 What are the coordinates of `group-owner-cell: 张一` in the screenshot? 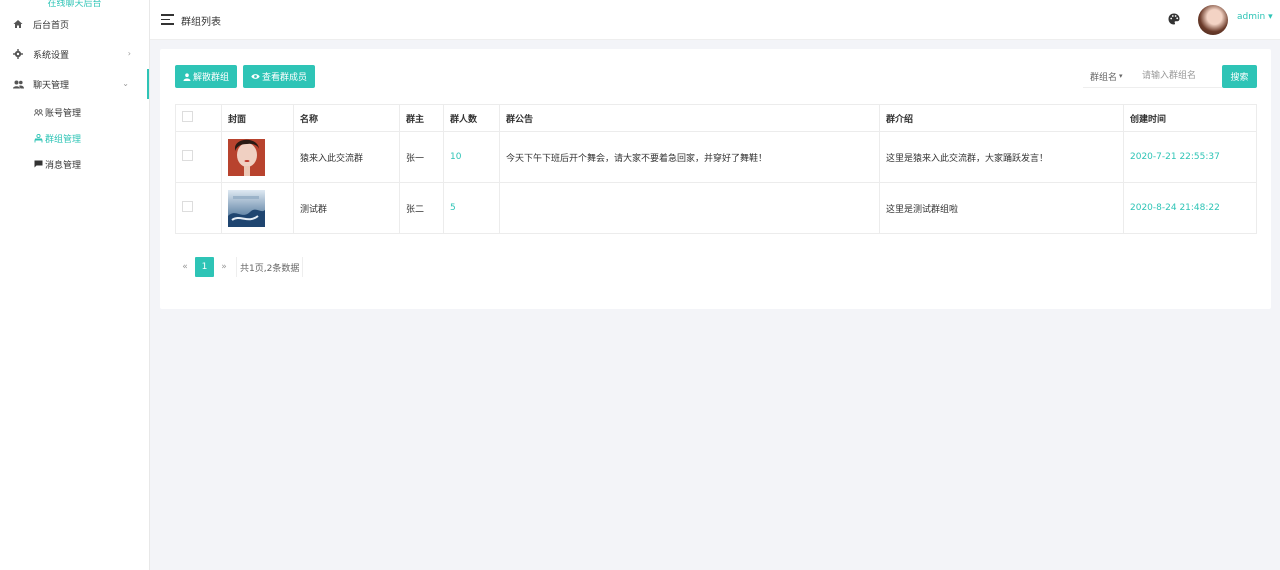 It's located at (421, 157).